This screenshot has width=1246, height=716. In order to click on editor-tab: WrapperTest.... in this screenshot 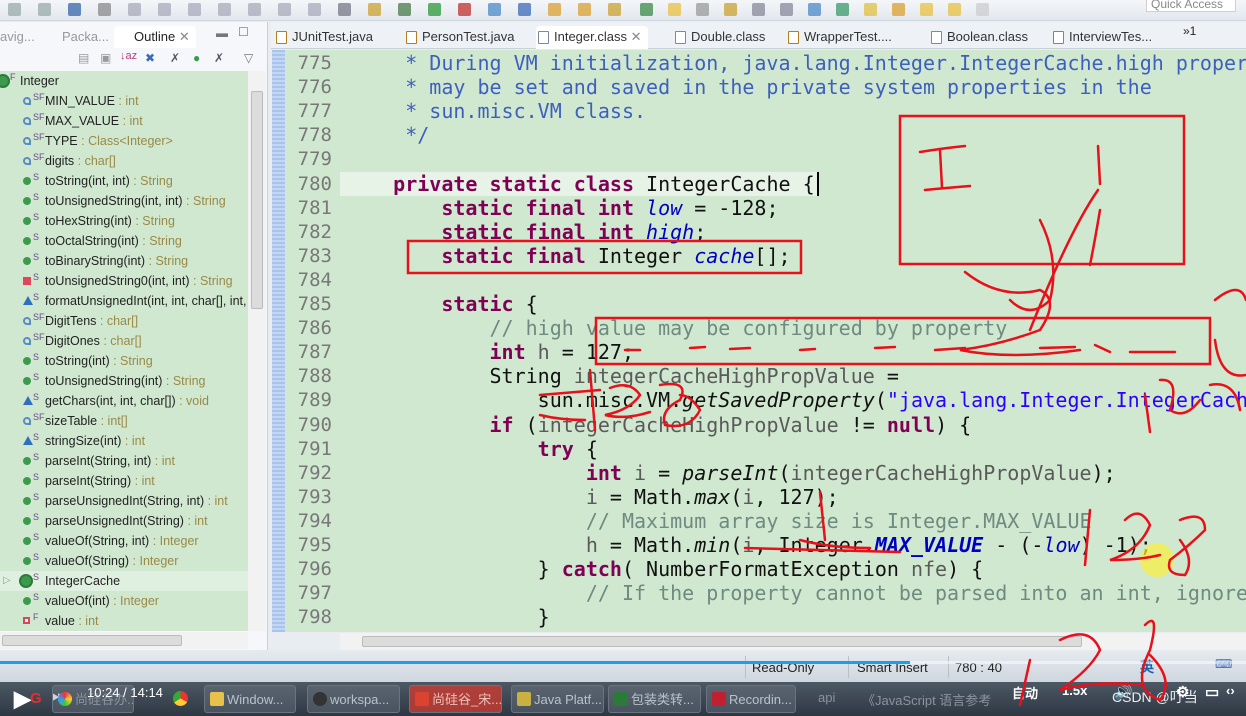, I will do `click(839, 37)`.